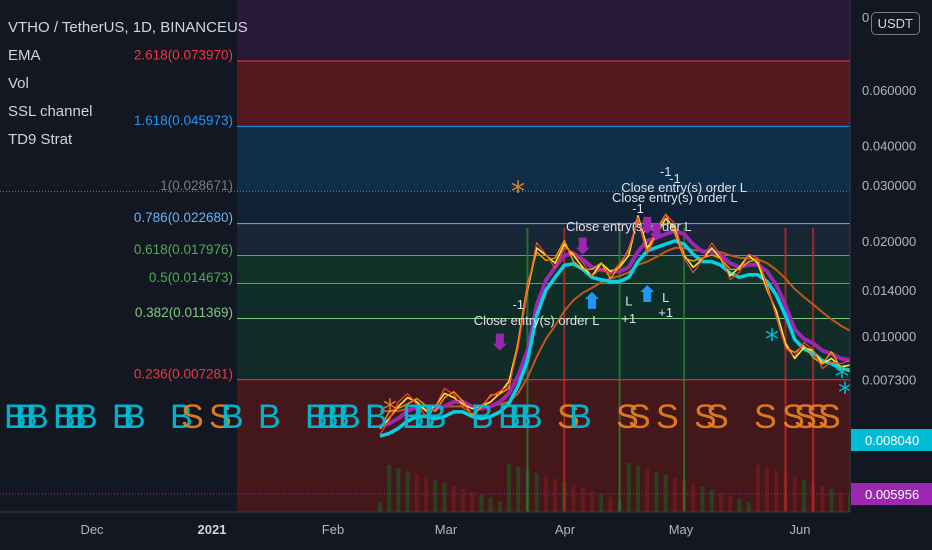  Describe the element at coordinates (889, 336) in the screenshot. I see `y-tick-label: 0.010000` at that location.